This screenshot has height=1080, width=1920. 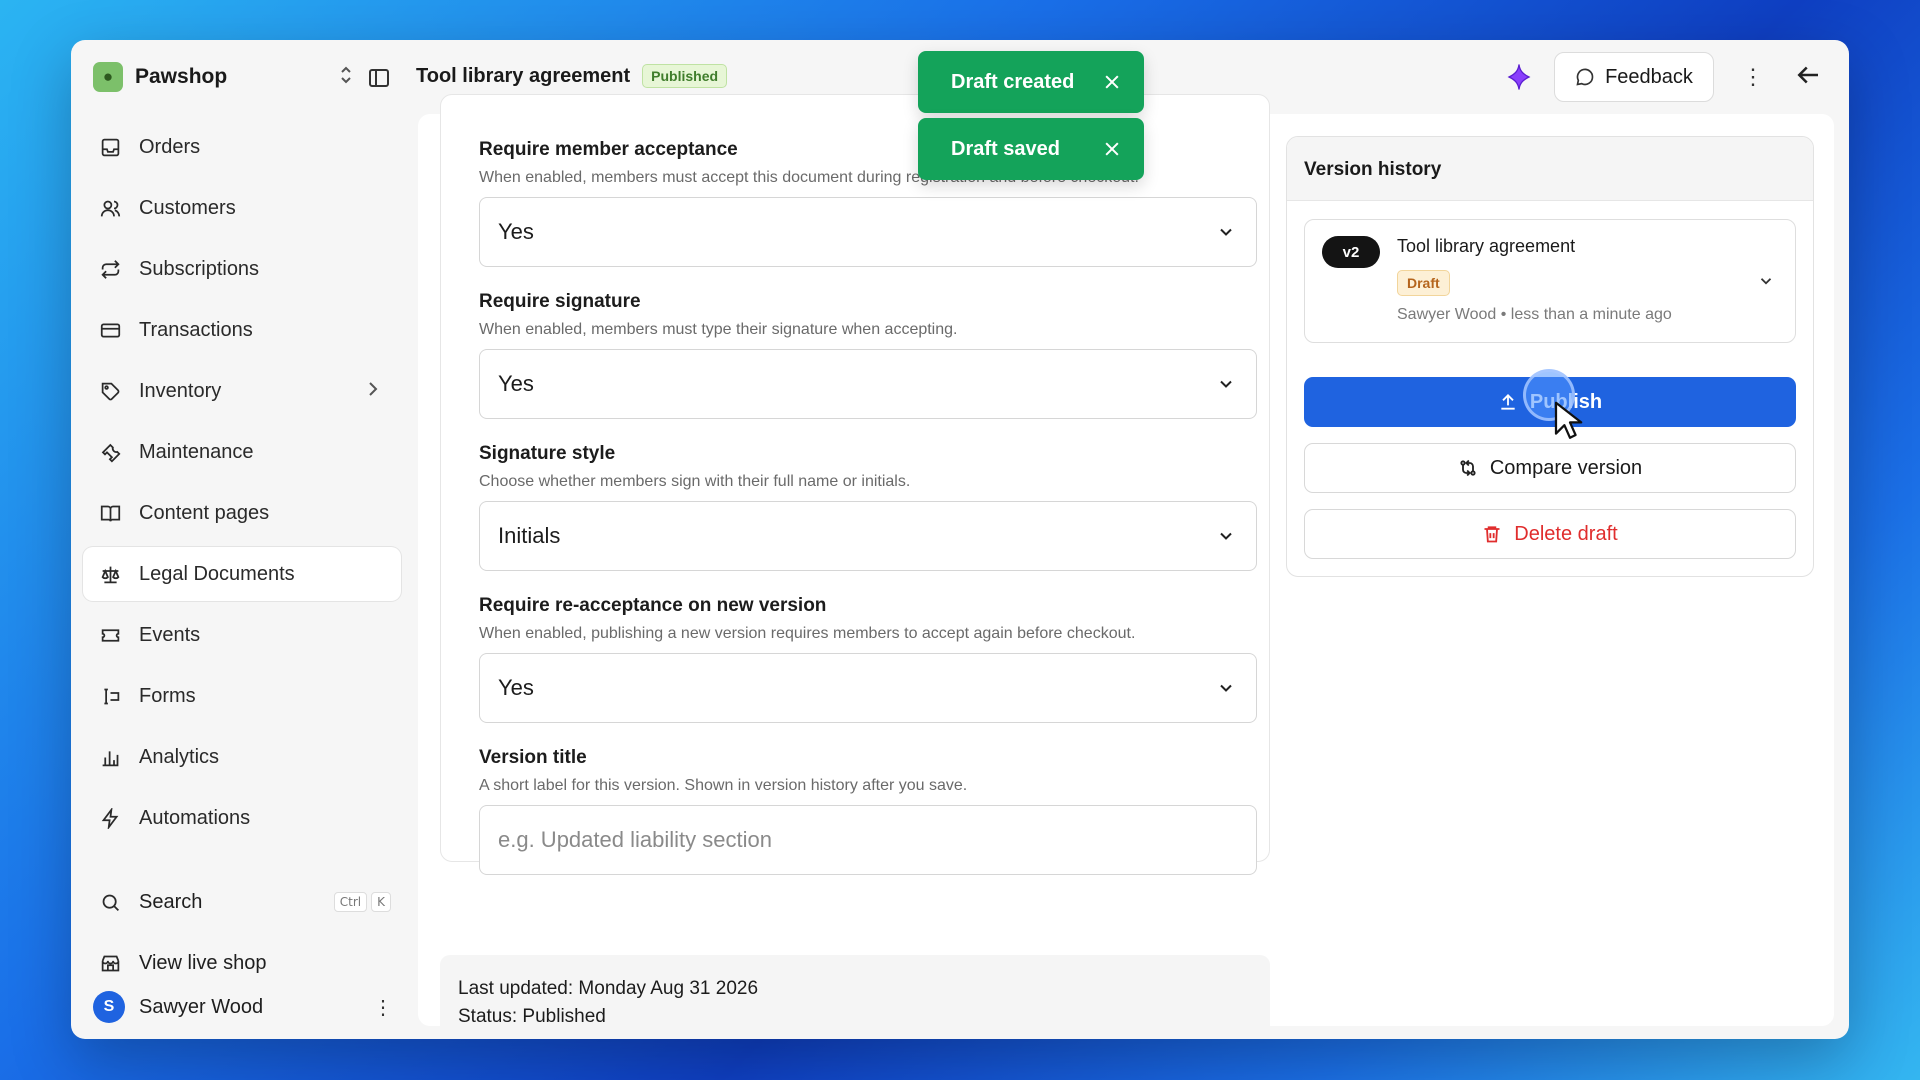 What do you see at coordinates (242, 902) in the screenshot?
I see `sidebar-search: Search Ctrl K` at bounding box center [242, 902].